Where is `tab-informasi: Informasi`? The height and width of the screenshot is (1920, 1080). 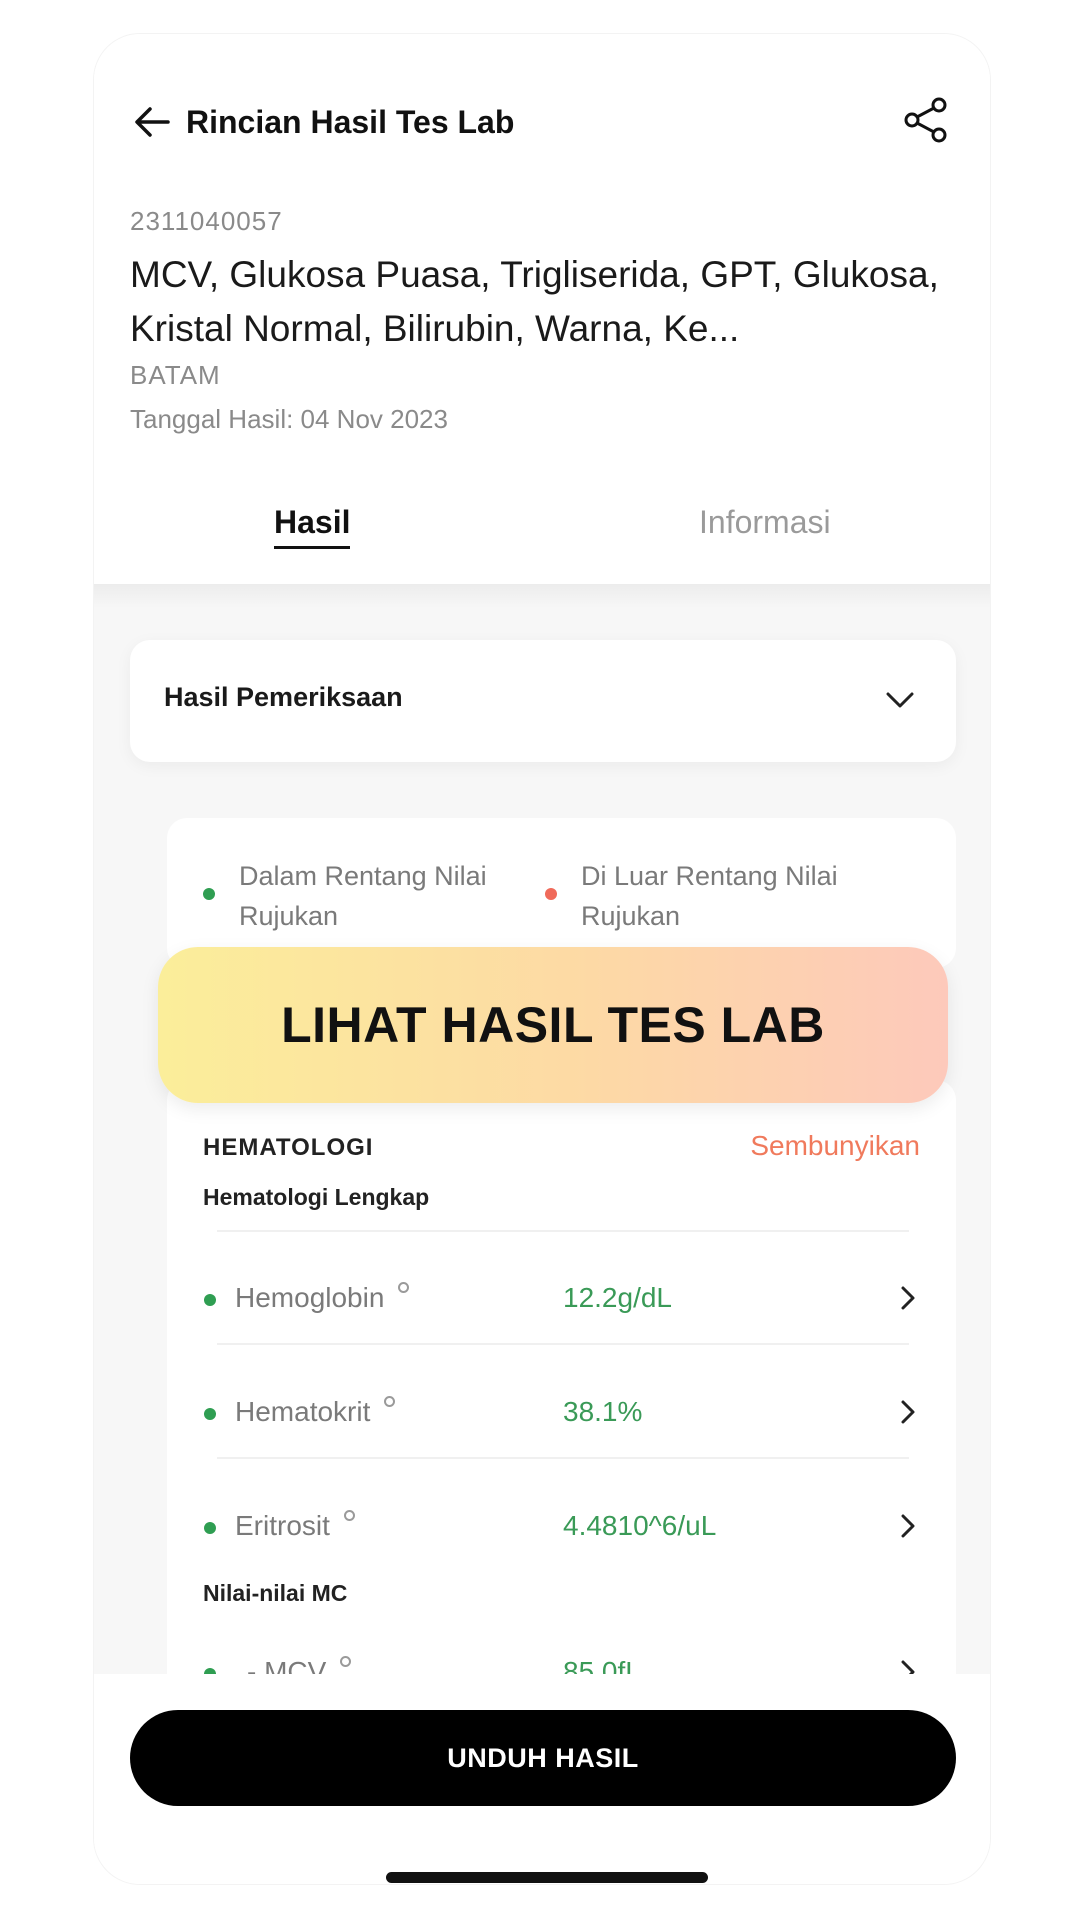 tab-informasi: Informasi is located at coordinates (765, 522).